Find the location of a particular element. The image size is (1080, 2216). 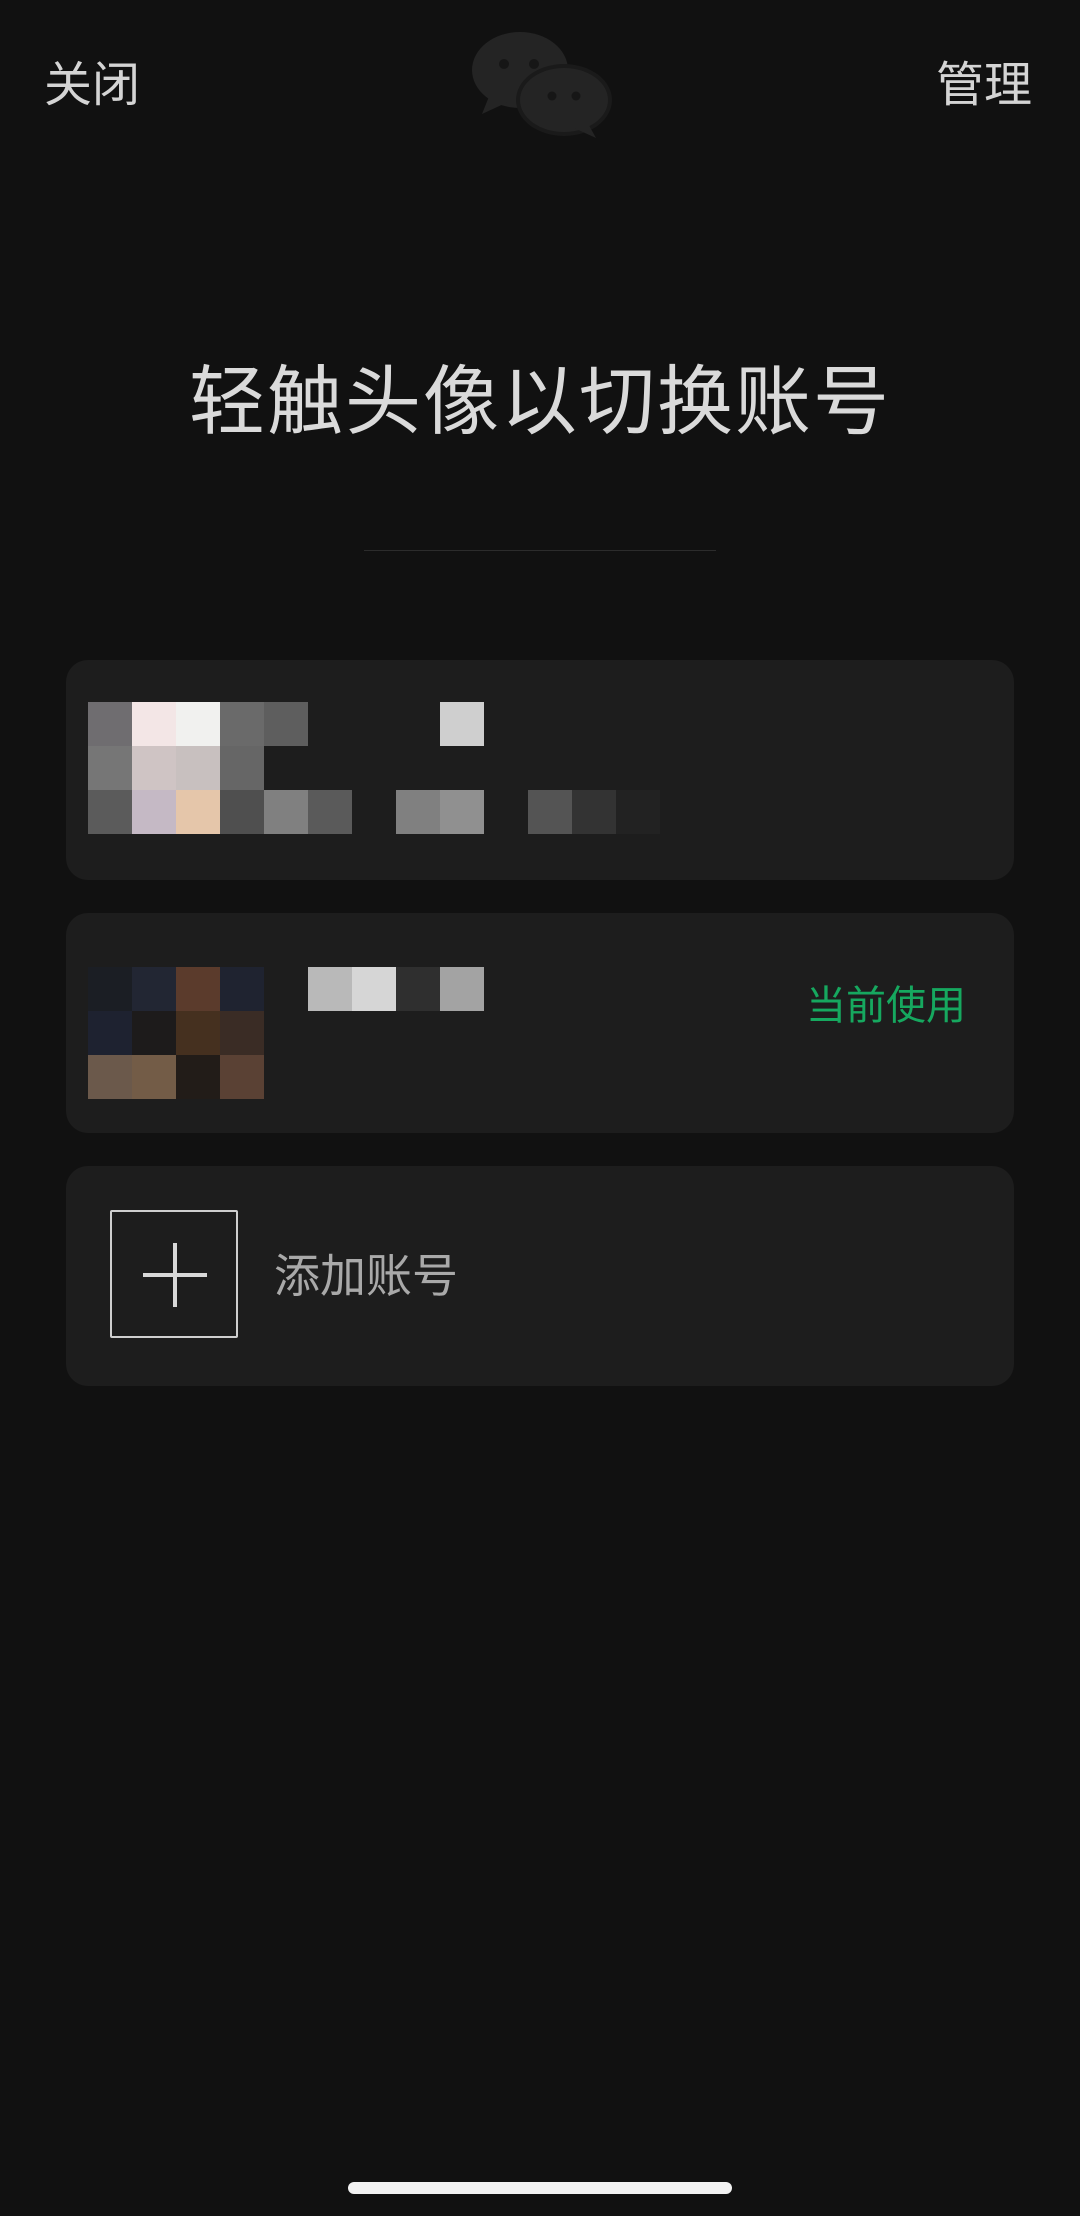

current-account-label: 当前使用 is located at coordinates (886, 1006).